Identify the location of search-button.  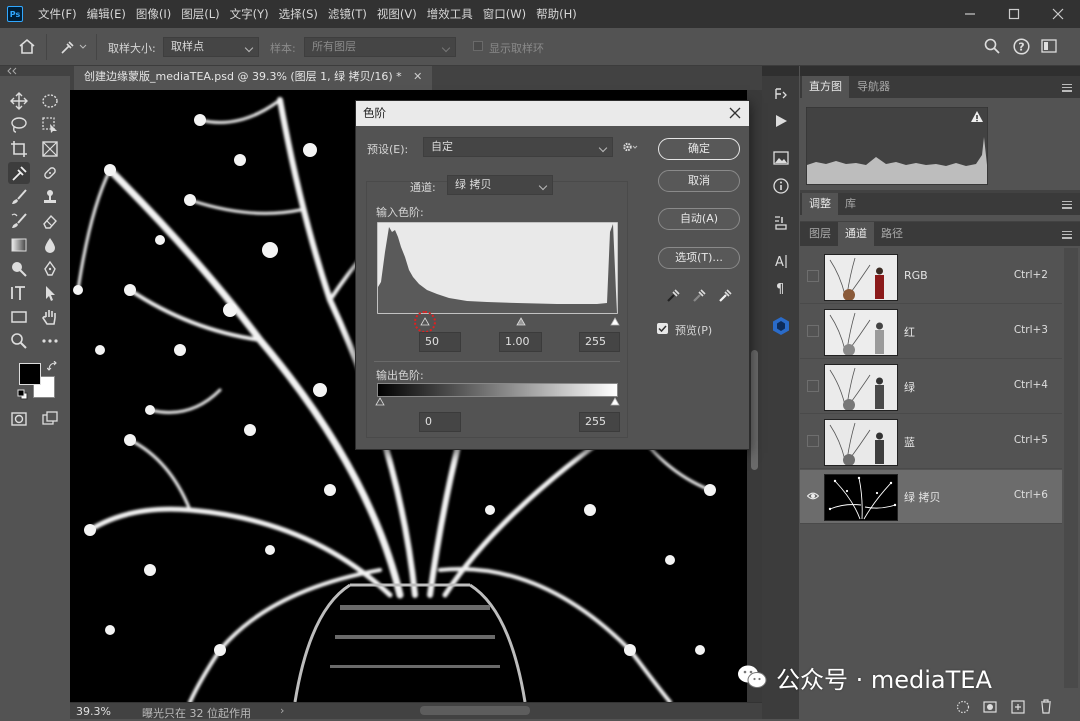
(992, 46).